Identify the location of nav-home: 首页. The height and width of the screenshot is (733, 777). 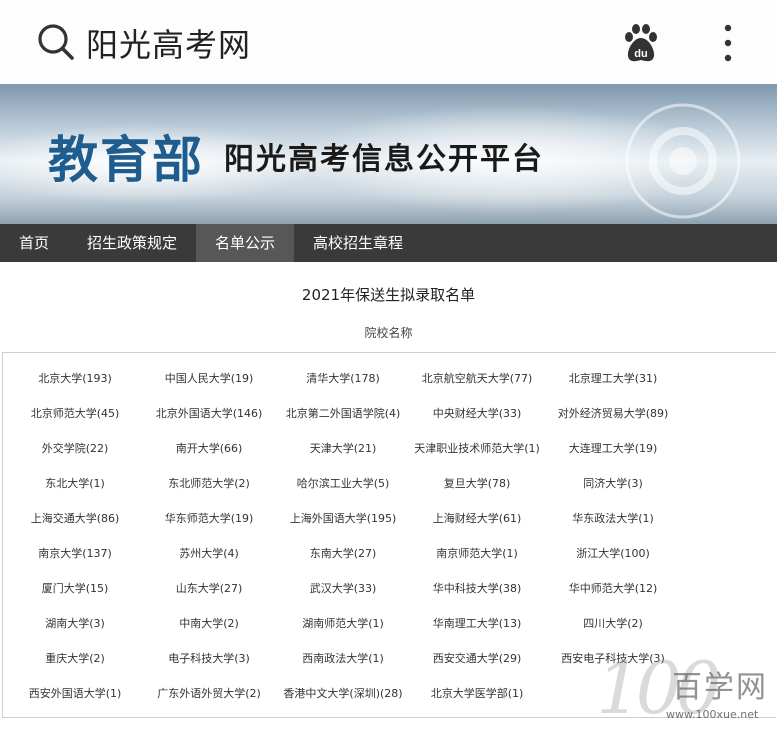
(34, 243).